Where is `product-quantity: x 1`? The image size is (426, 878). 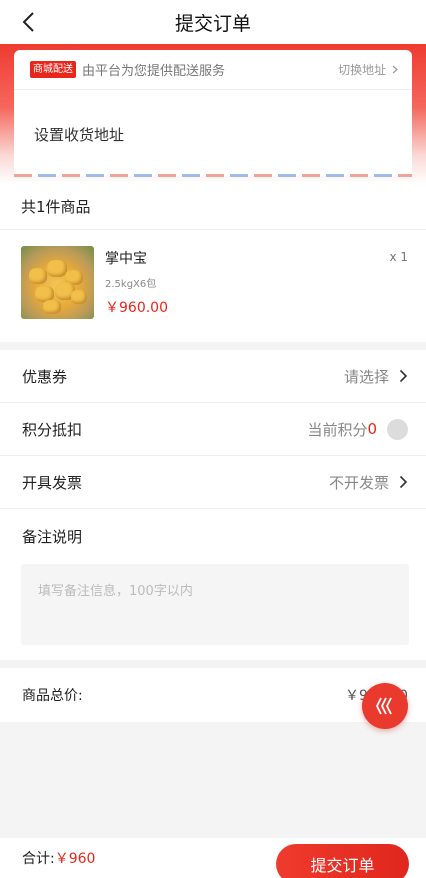
product-quantity: x 1 is located at coordinates (398, 257).